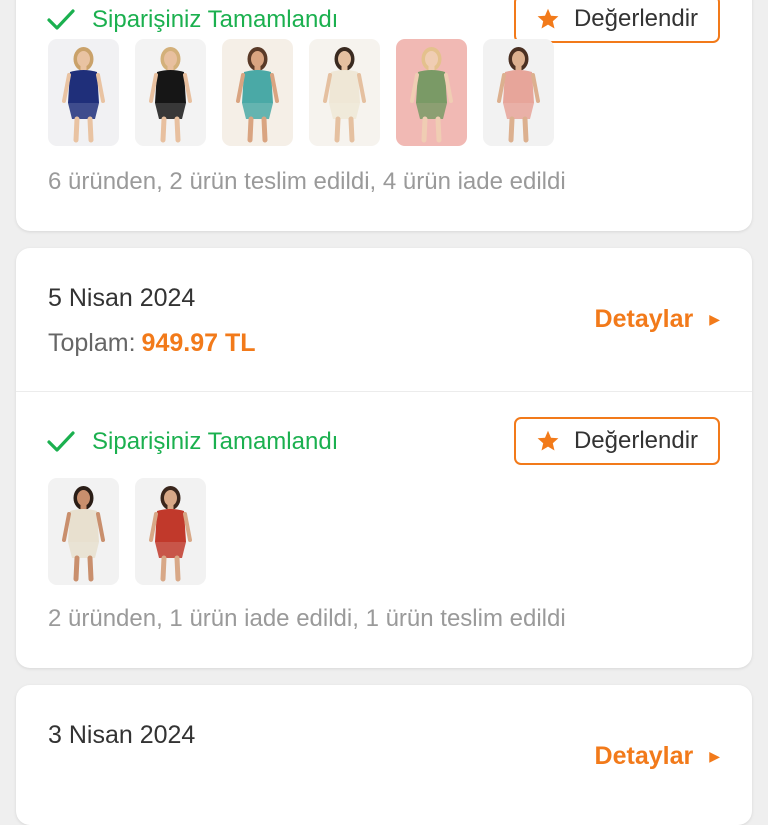 The width and height of the screenshot is (768, 825). Describe the element at coordinates (198, 343) in the screenshot. I see `order-total-amount: 949.97 TL` at that location.